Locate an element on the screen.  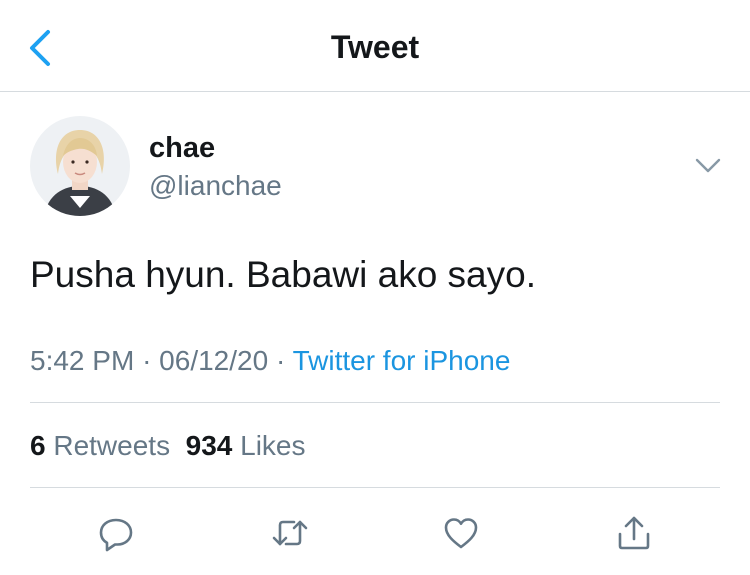
avatar is located at coordinates (80, 166).